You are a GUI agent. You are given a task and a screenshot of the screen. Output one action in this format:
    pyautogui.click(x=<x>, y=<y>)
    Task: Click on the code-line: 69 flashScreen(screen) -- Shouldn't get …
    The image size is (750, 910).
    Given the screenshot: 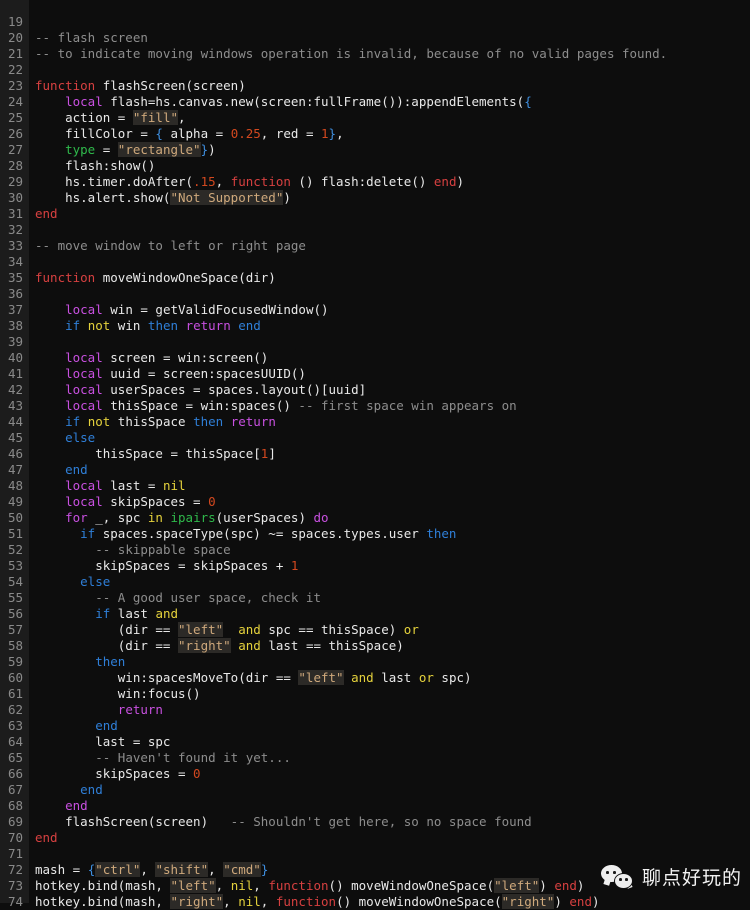 What is the action you would take?
    pyautogui.click(x=375, y=822)
    